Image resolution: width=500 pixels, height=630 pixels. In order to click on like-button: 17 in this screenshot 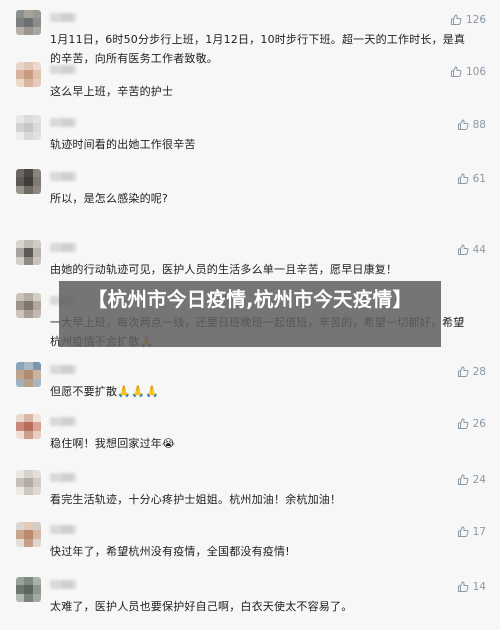, I will do `click(471, 532)`.